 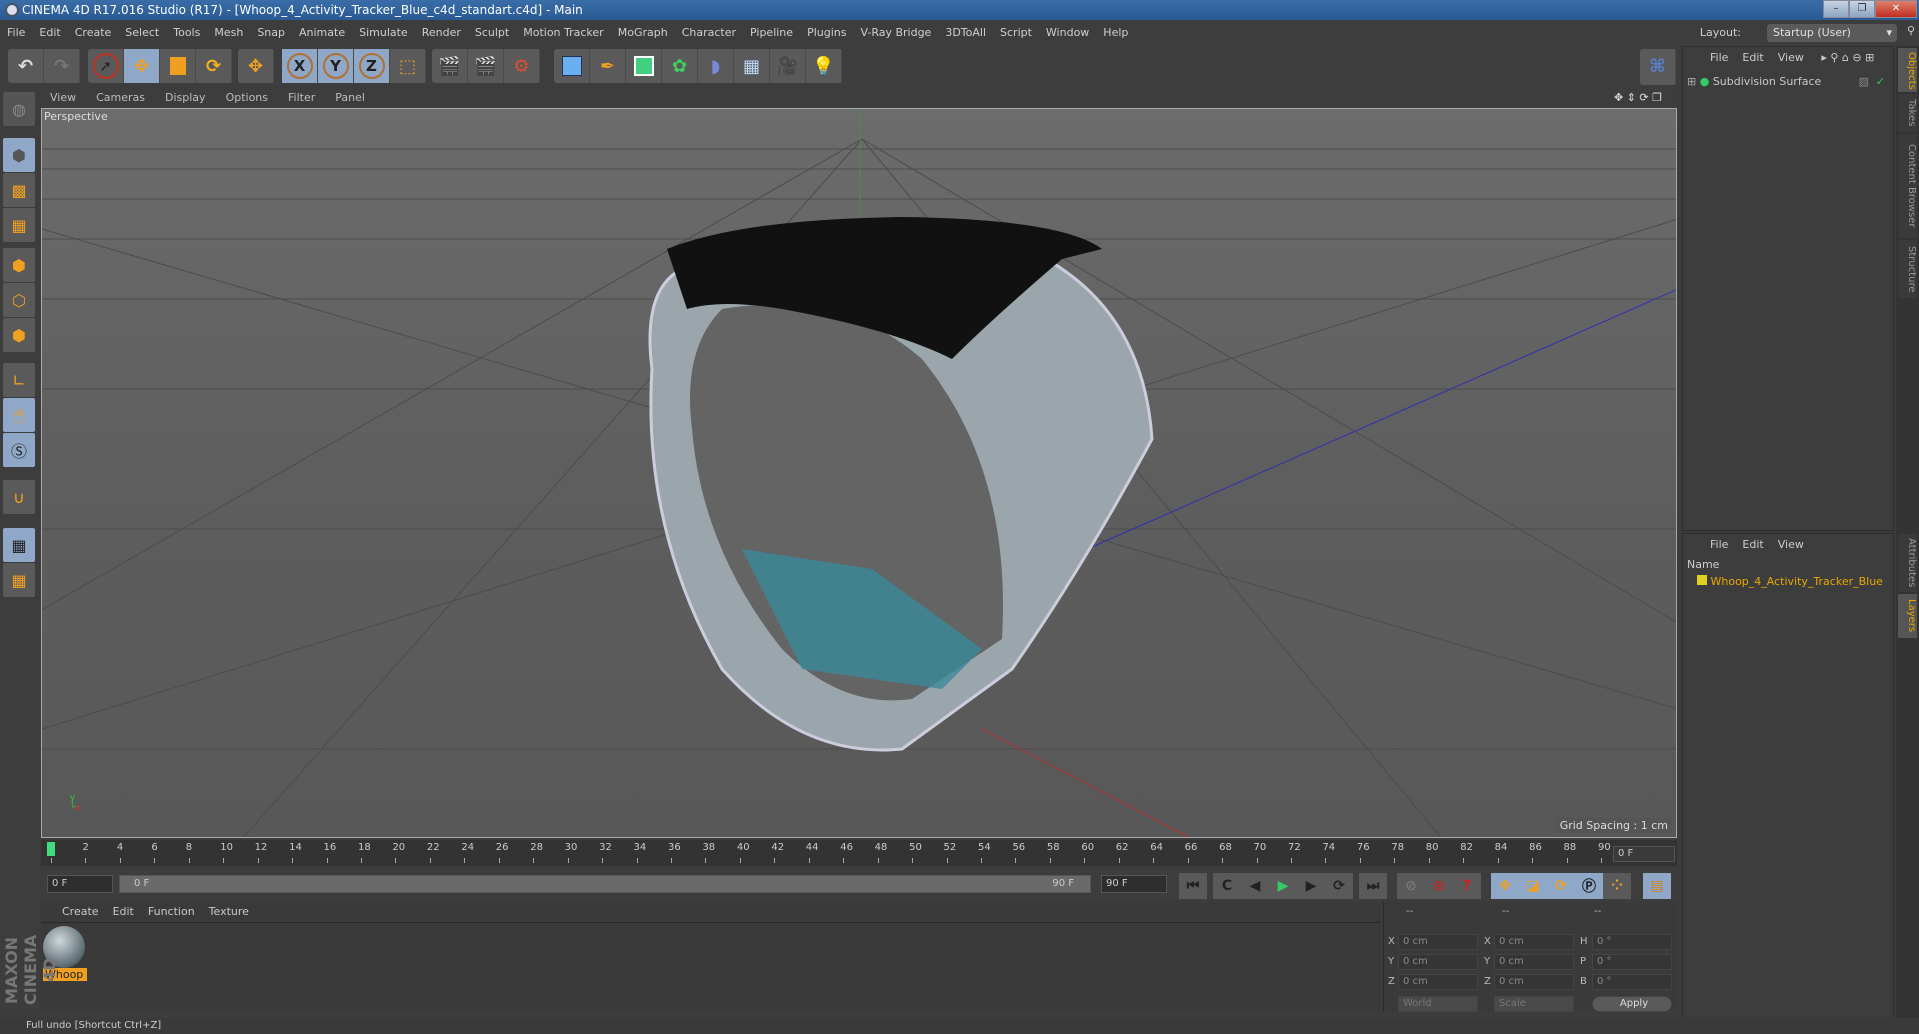 I want to click on material-menu-edit: Edit, so click(x=123, y=911).